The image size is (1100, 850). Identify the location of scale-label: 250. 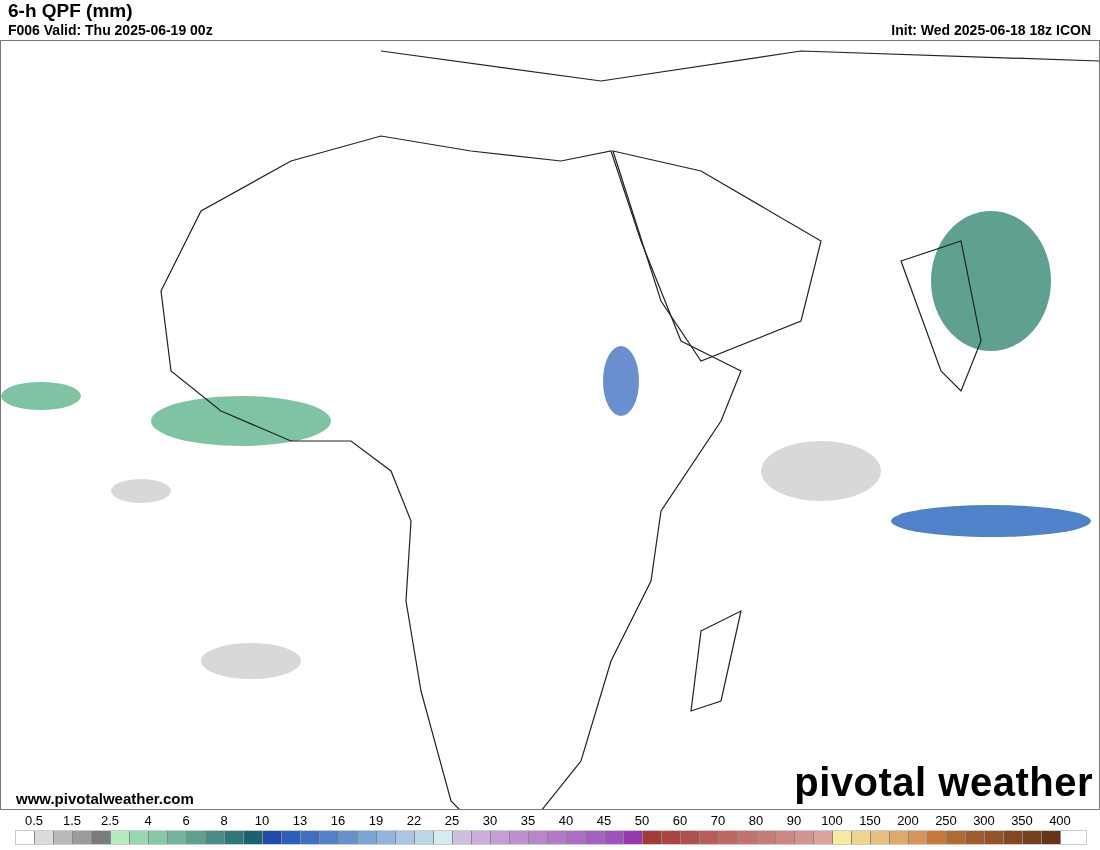
(946, 820).